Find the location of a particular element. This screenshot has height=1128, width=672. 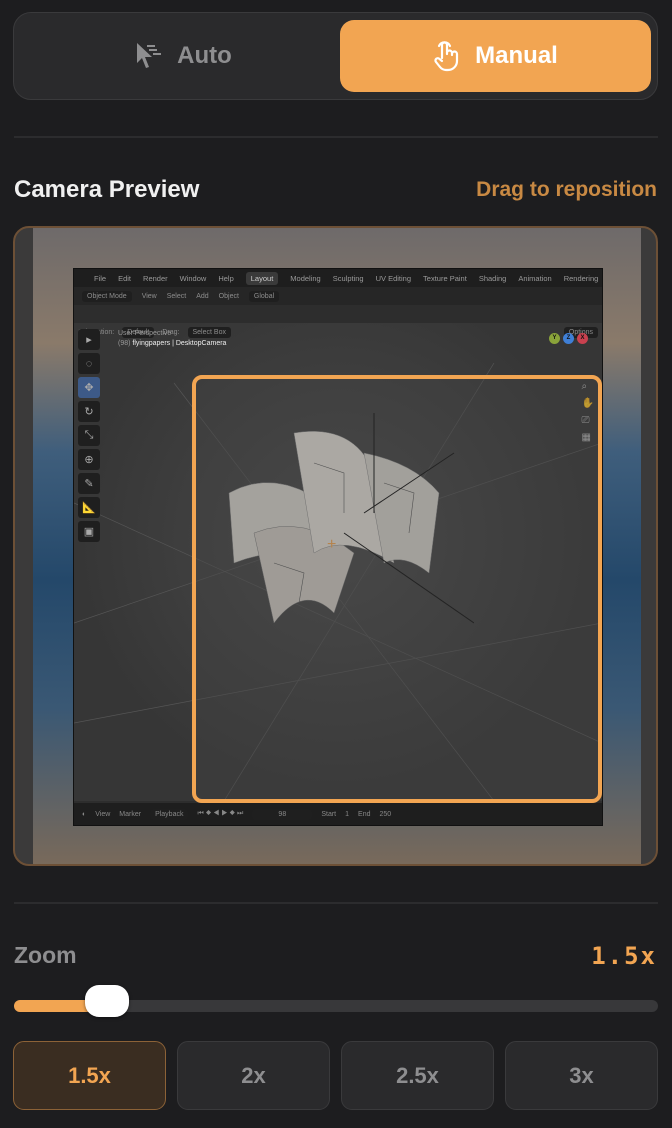

timeline-item: Marker is located at coordinates (130, 814).